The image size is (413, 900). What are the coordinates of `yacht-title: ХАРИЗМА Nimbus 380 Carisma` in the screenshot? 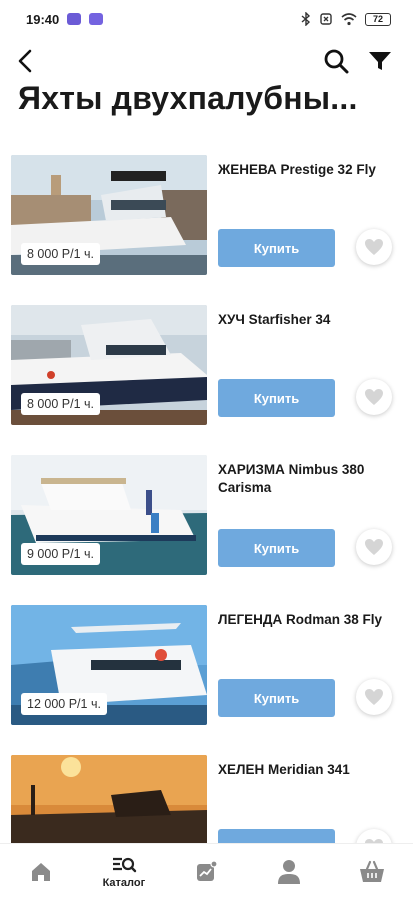 It's located at (308, 479).